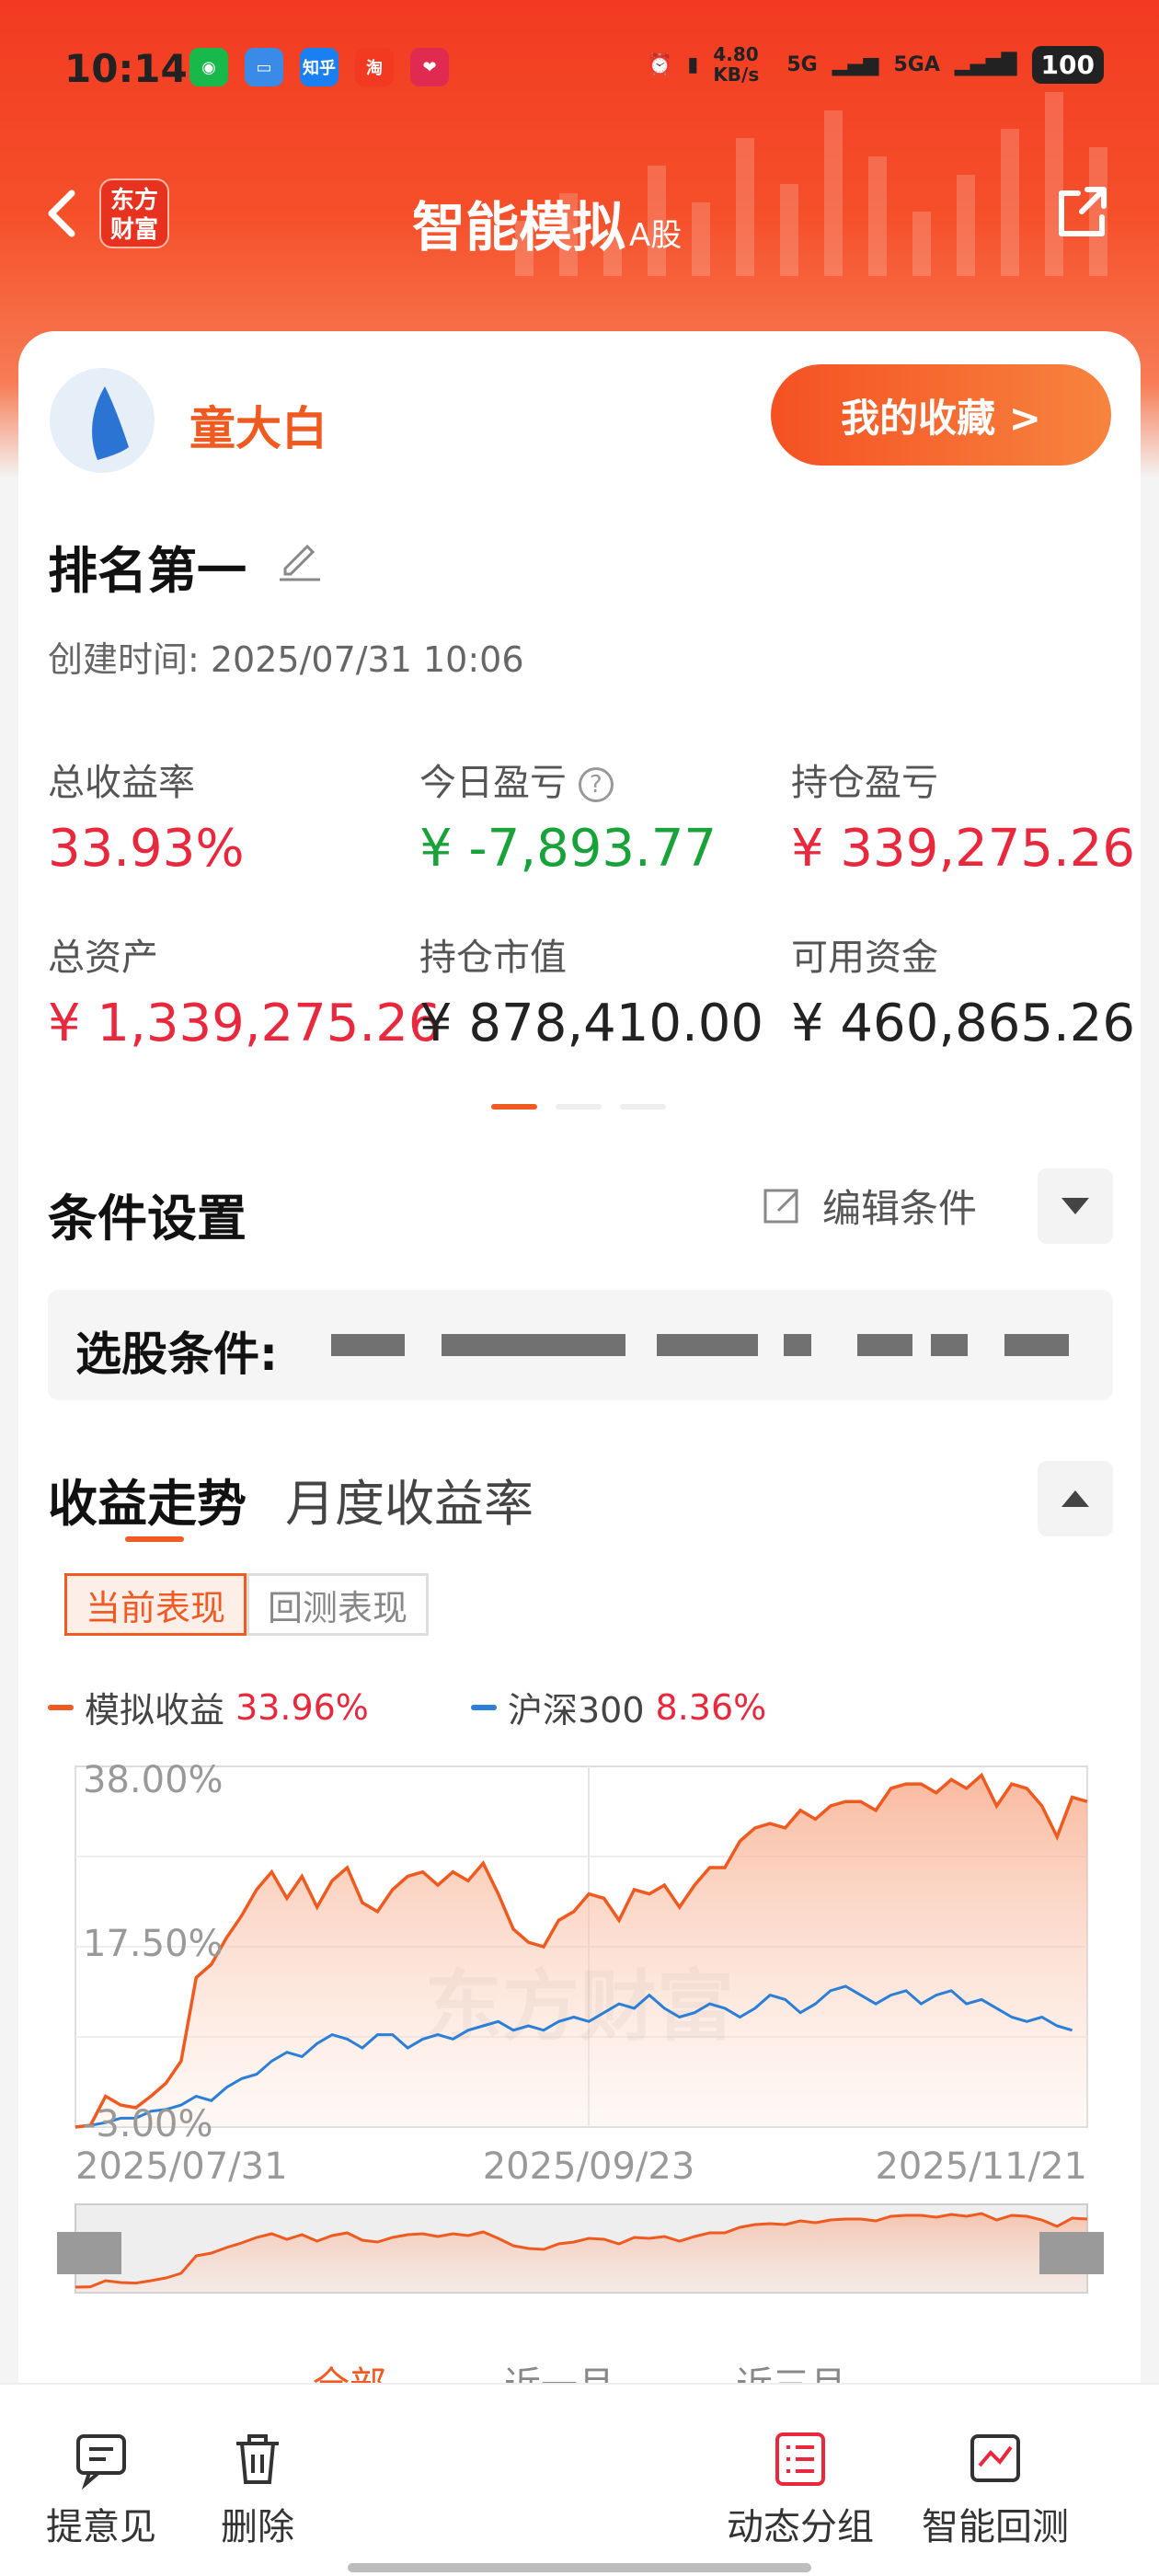  Describe the element at coordinates (579, 2567) in the screenshot. I see `home-indicator` at that location.